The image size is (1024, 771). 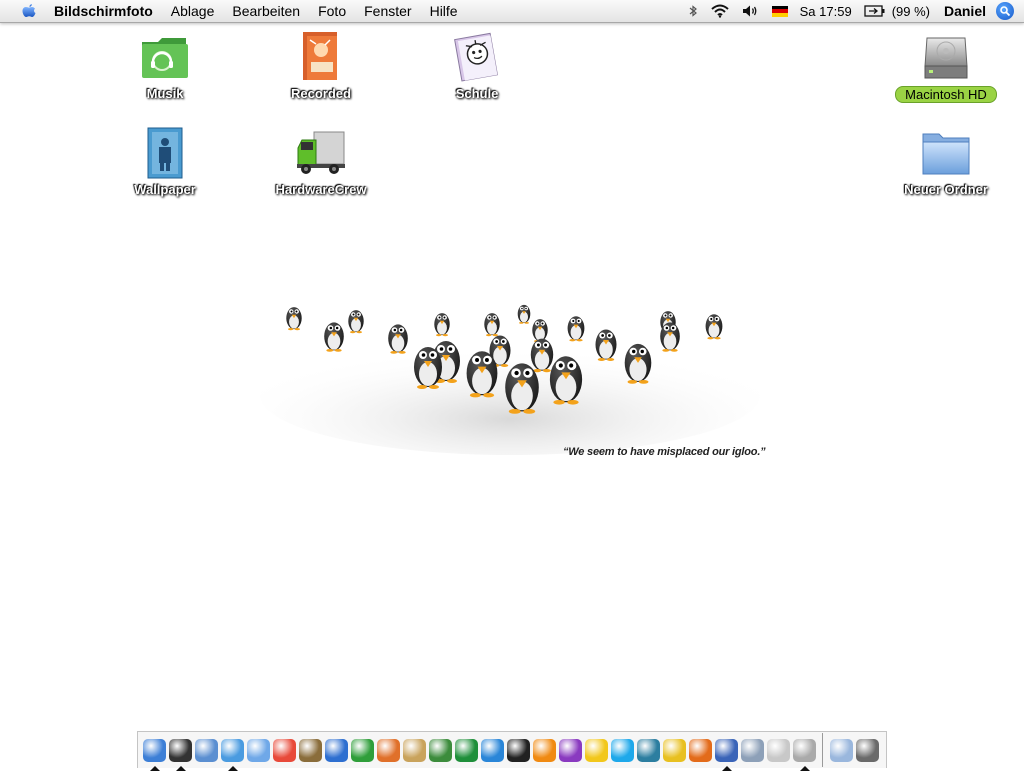 What do you see at coordinates (444, 11) in the screenshot?
I see `menu-hilfe: Hilfe` at bounding box center [444, 11].